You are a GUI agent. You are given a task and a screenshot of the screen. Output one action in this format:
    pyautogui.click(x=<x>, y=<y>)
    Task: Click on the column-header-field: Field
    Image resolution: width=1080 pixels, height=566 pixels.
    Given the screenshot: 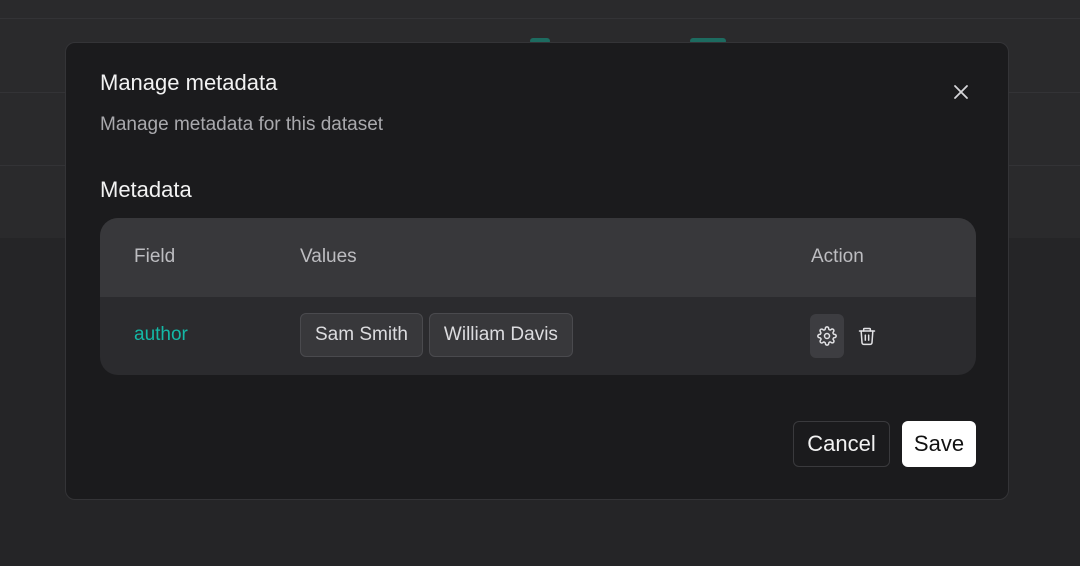 What is the action you would take?
    pyautogui.click(x=155, y=256)
    